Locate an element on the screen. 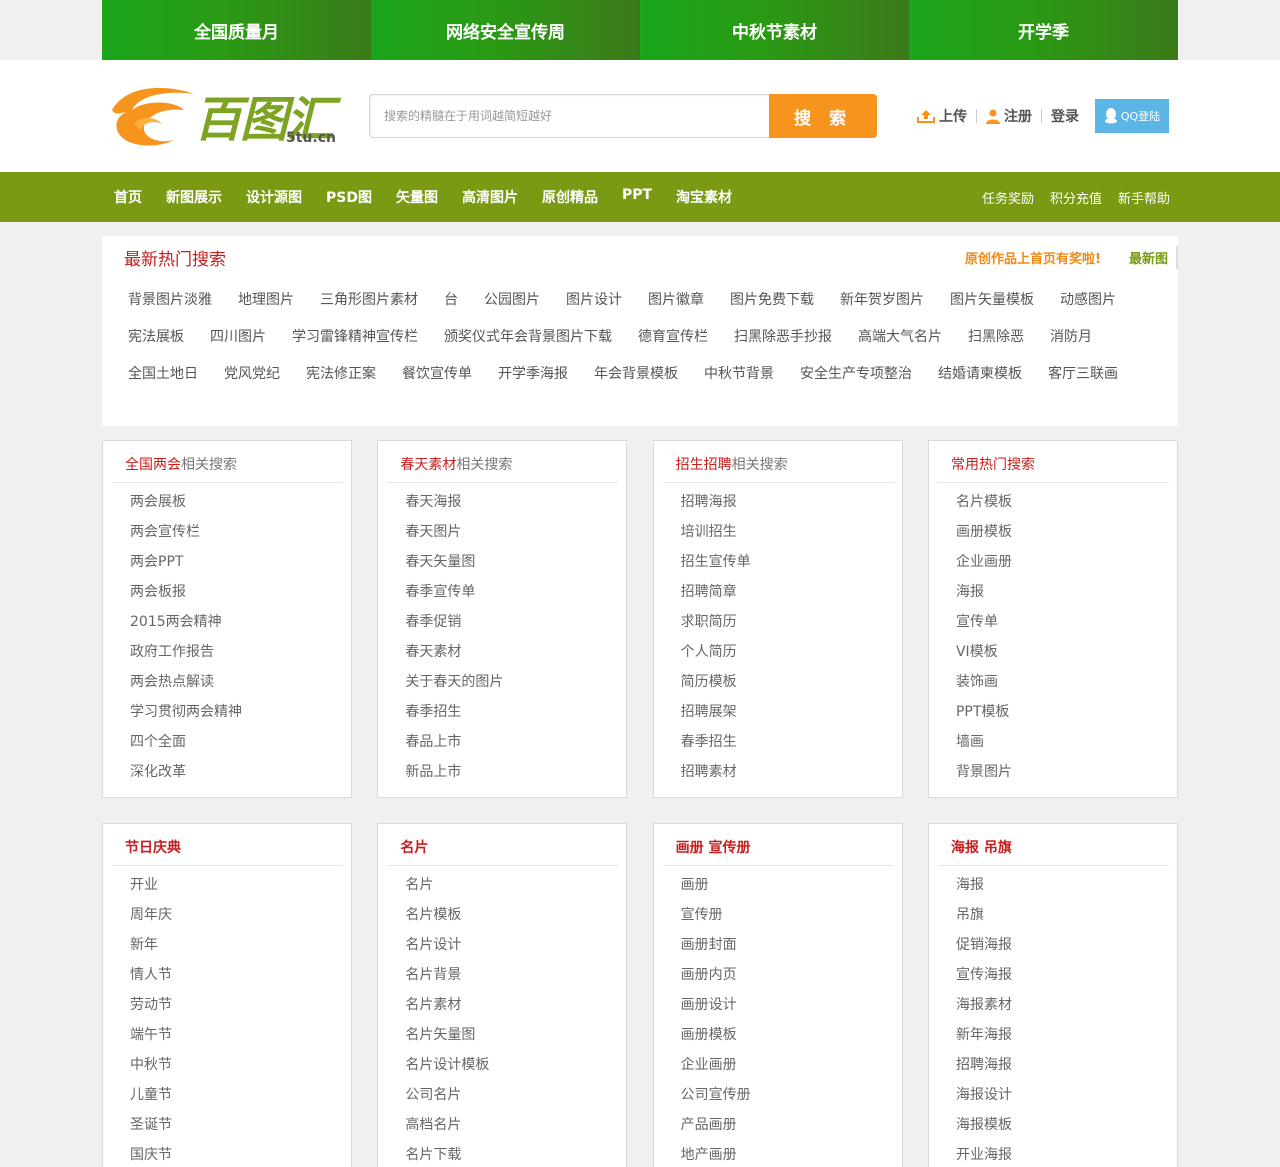 The width and height of the screenshot is (1280, 1167). award-link: 原创作品上首页有奖啦! is located at coordinates (1033, 257).